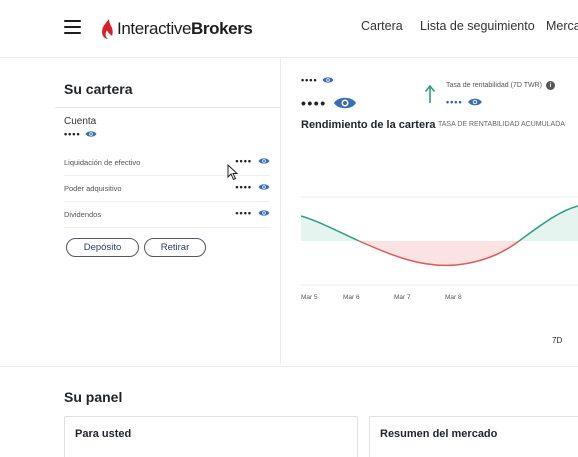  What do you see at coordinates (494, 85) in the screenshot?
I see `twr-label-text: Tasa de rentabilidad (7D TWR)` at bounding box center [494, 85].